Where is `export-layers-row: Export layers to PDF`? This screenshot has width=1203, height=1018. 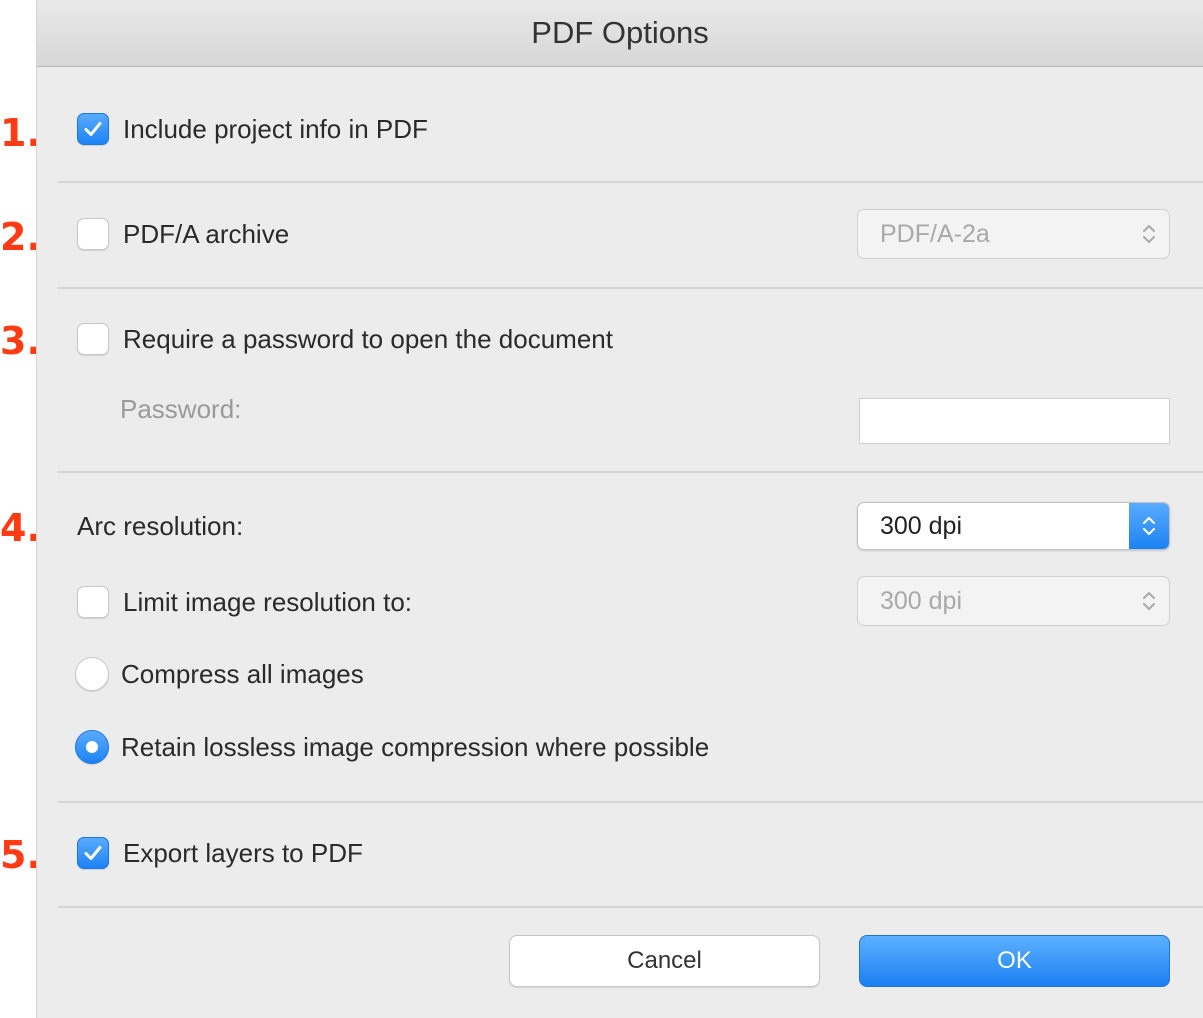
export-layers-row: Export layers to PDF is located at coordinates (220, 853).